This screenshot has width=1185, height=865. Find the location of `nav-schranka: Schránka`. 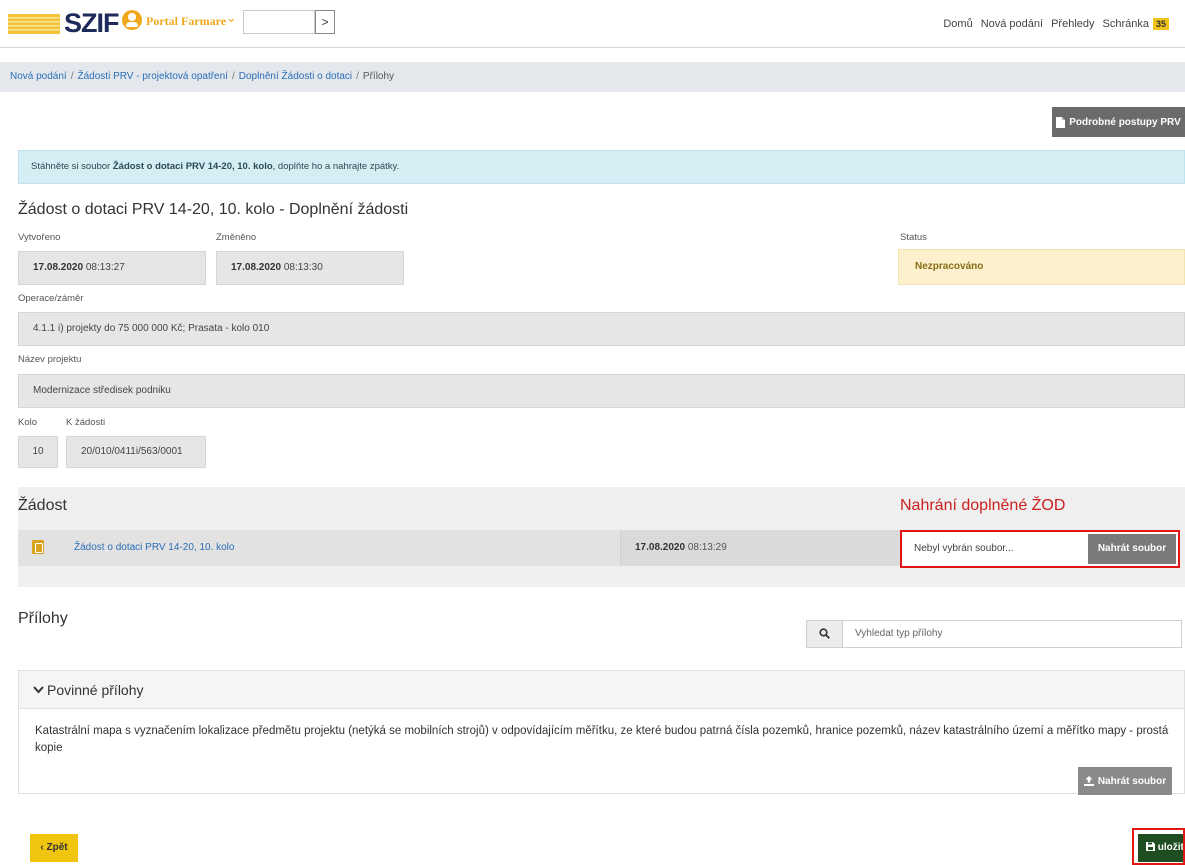

nav-schranka: Schránka is located at coordinates (1126, 24).